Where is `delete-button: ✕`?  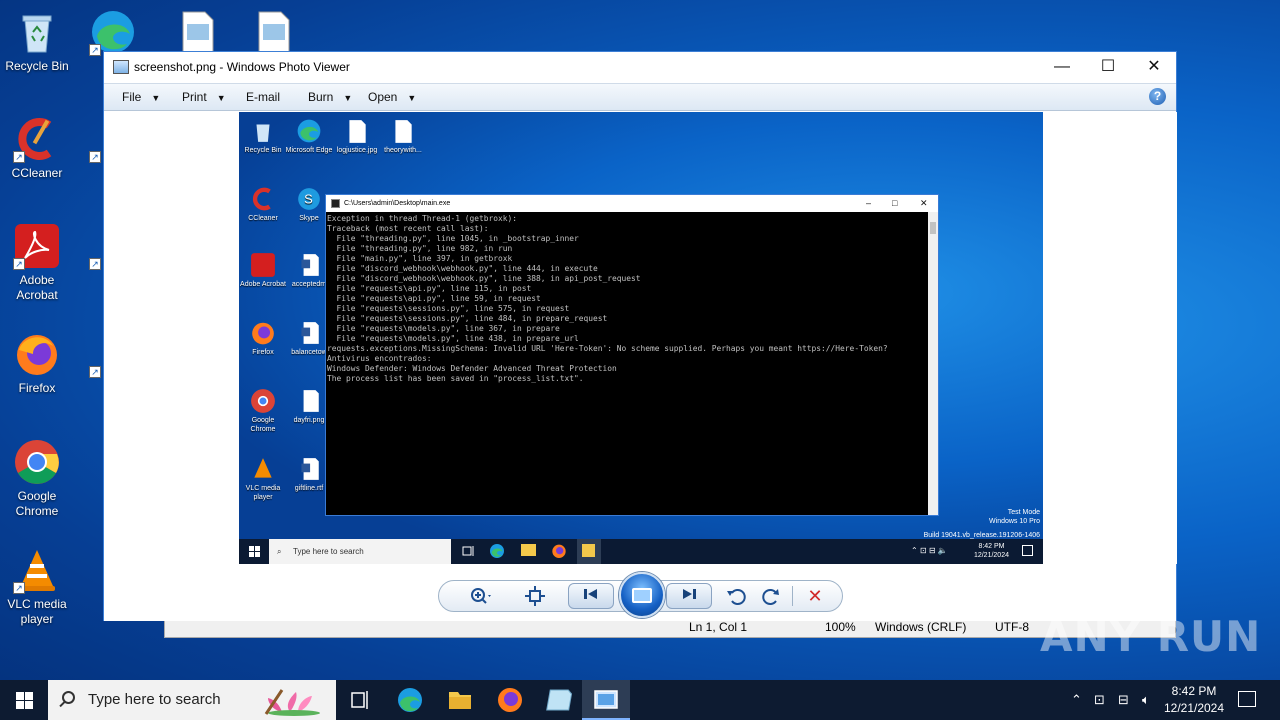
delete-button: ✕ is located at coordinates (815, 596).